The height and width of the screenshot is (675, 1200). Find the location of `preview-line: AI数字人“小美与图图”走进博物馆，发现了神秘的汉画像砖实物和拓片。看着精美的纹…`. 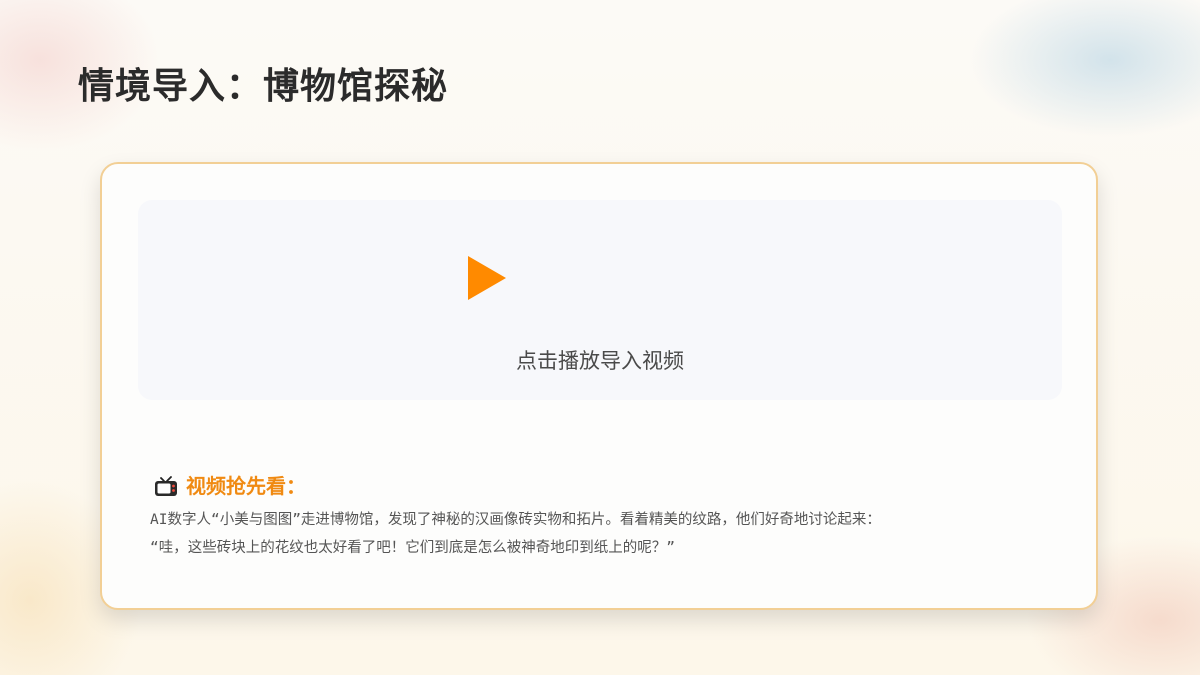

preview-line: AI数字人“小美与图图”走进博物馆，发现了神秘的汉画像砖实物和拓片。看着精美的纹… is located at coordinates (515, 520).